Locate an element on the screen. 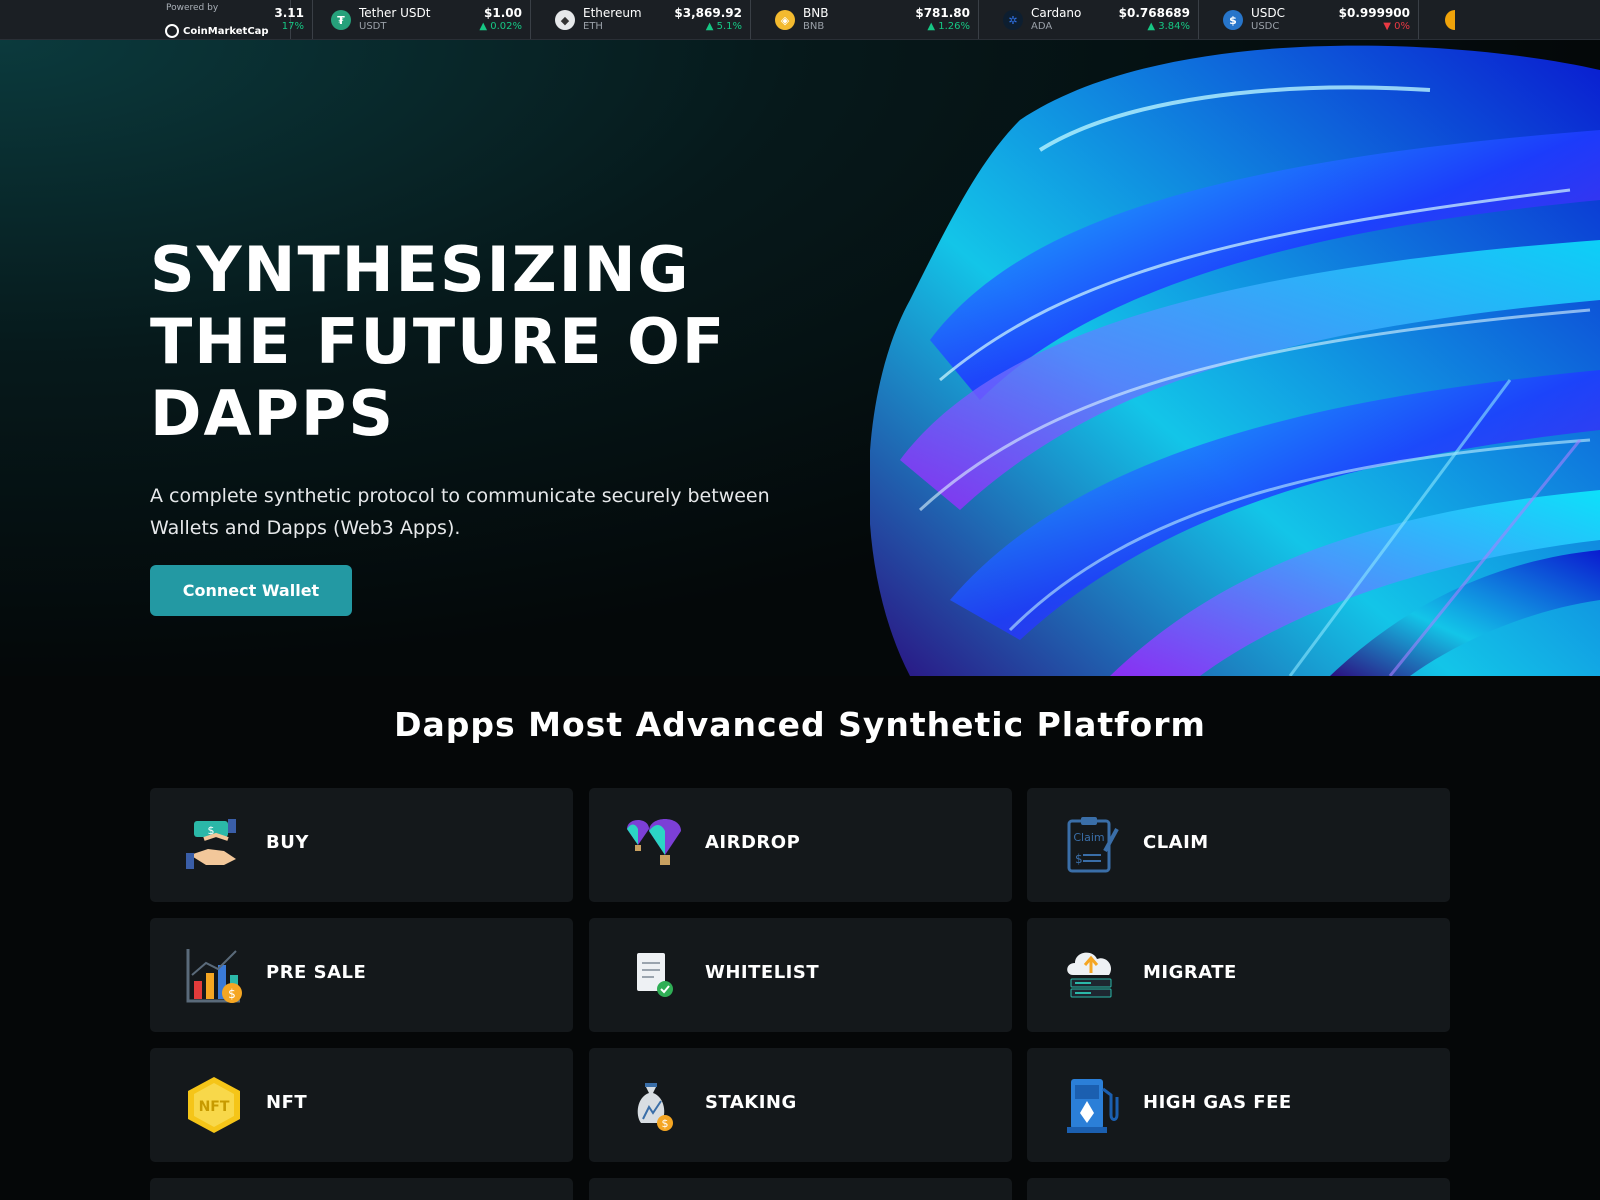 The height and width of the screenshot is (1200, 1600). feature-card-high-gas-fee: HIGH GAS FEE is located at coordinates (1238, 1105).